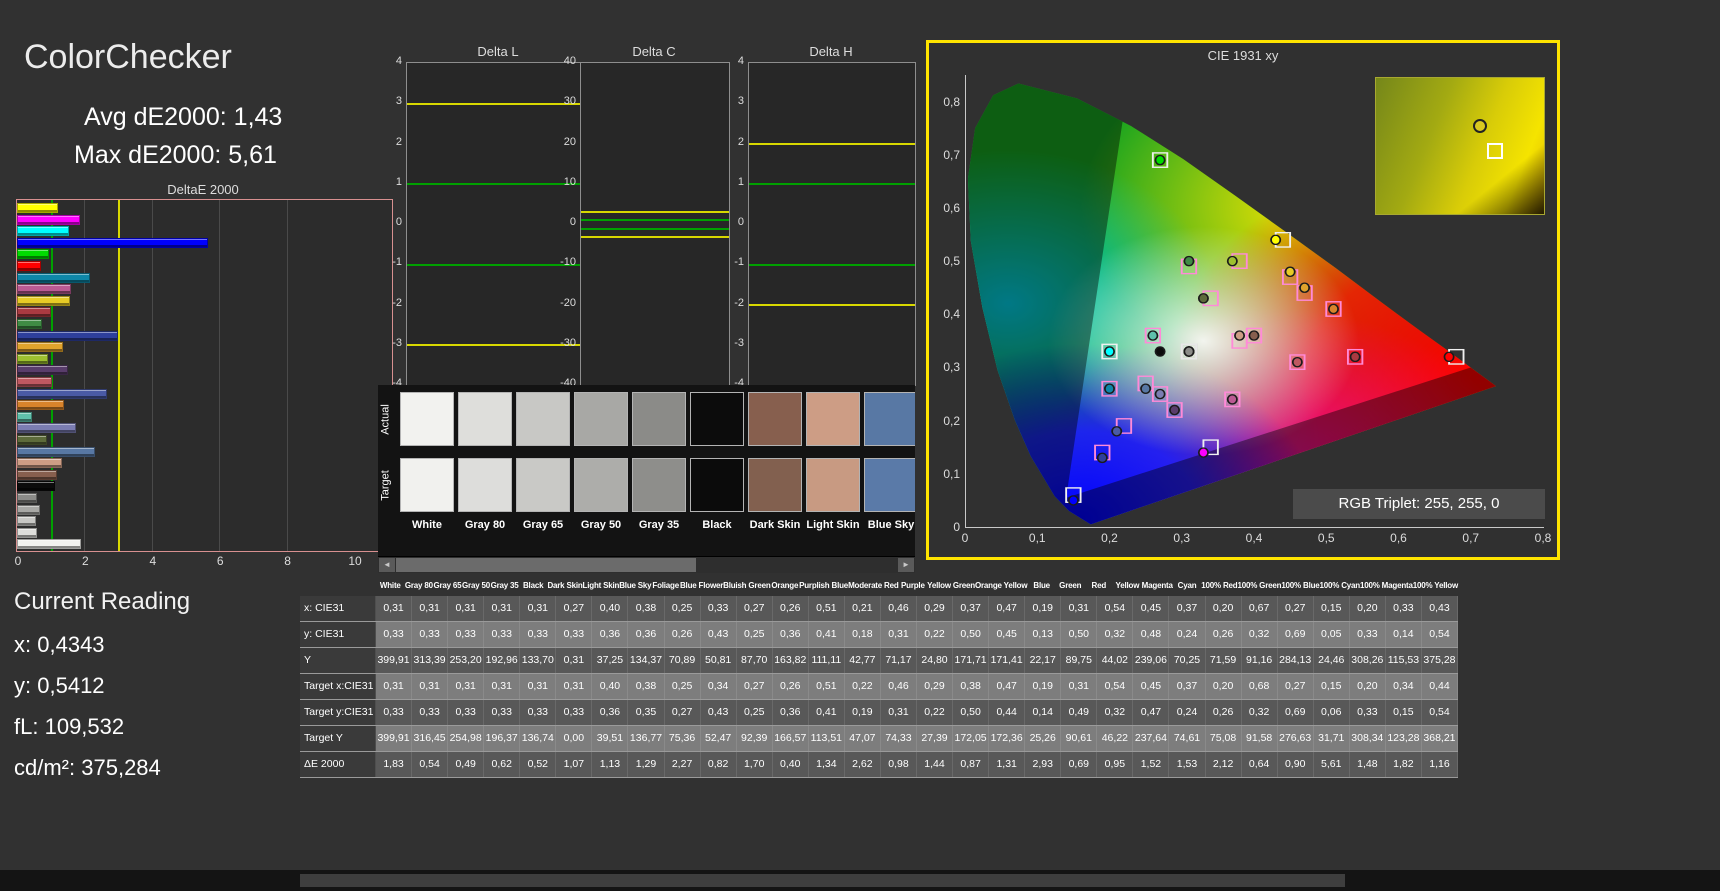 This screenshot has height=891, width=1720. I want to click on table-cell: 0,22, so click(862, 686).